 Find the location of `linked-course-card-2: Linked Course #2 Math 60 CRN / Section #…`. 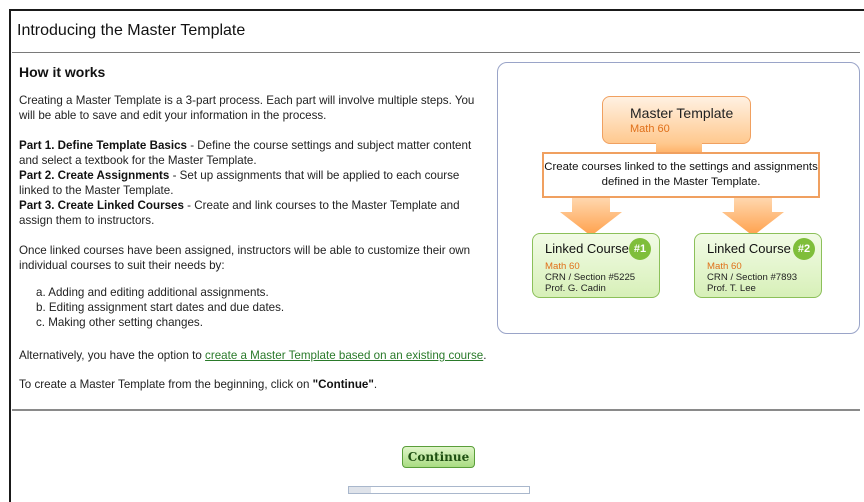

linked-course-card-2: Linked Course #2 Math 60 CRN / Section #… is located at coordinates (758, 265).